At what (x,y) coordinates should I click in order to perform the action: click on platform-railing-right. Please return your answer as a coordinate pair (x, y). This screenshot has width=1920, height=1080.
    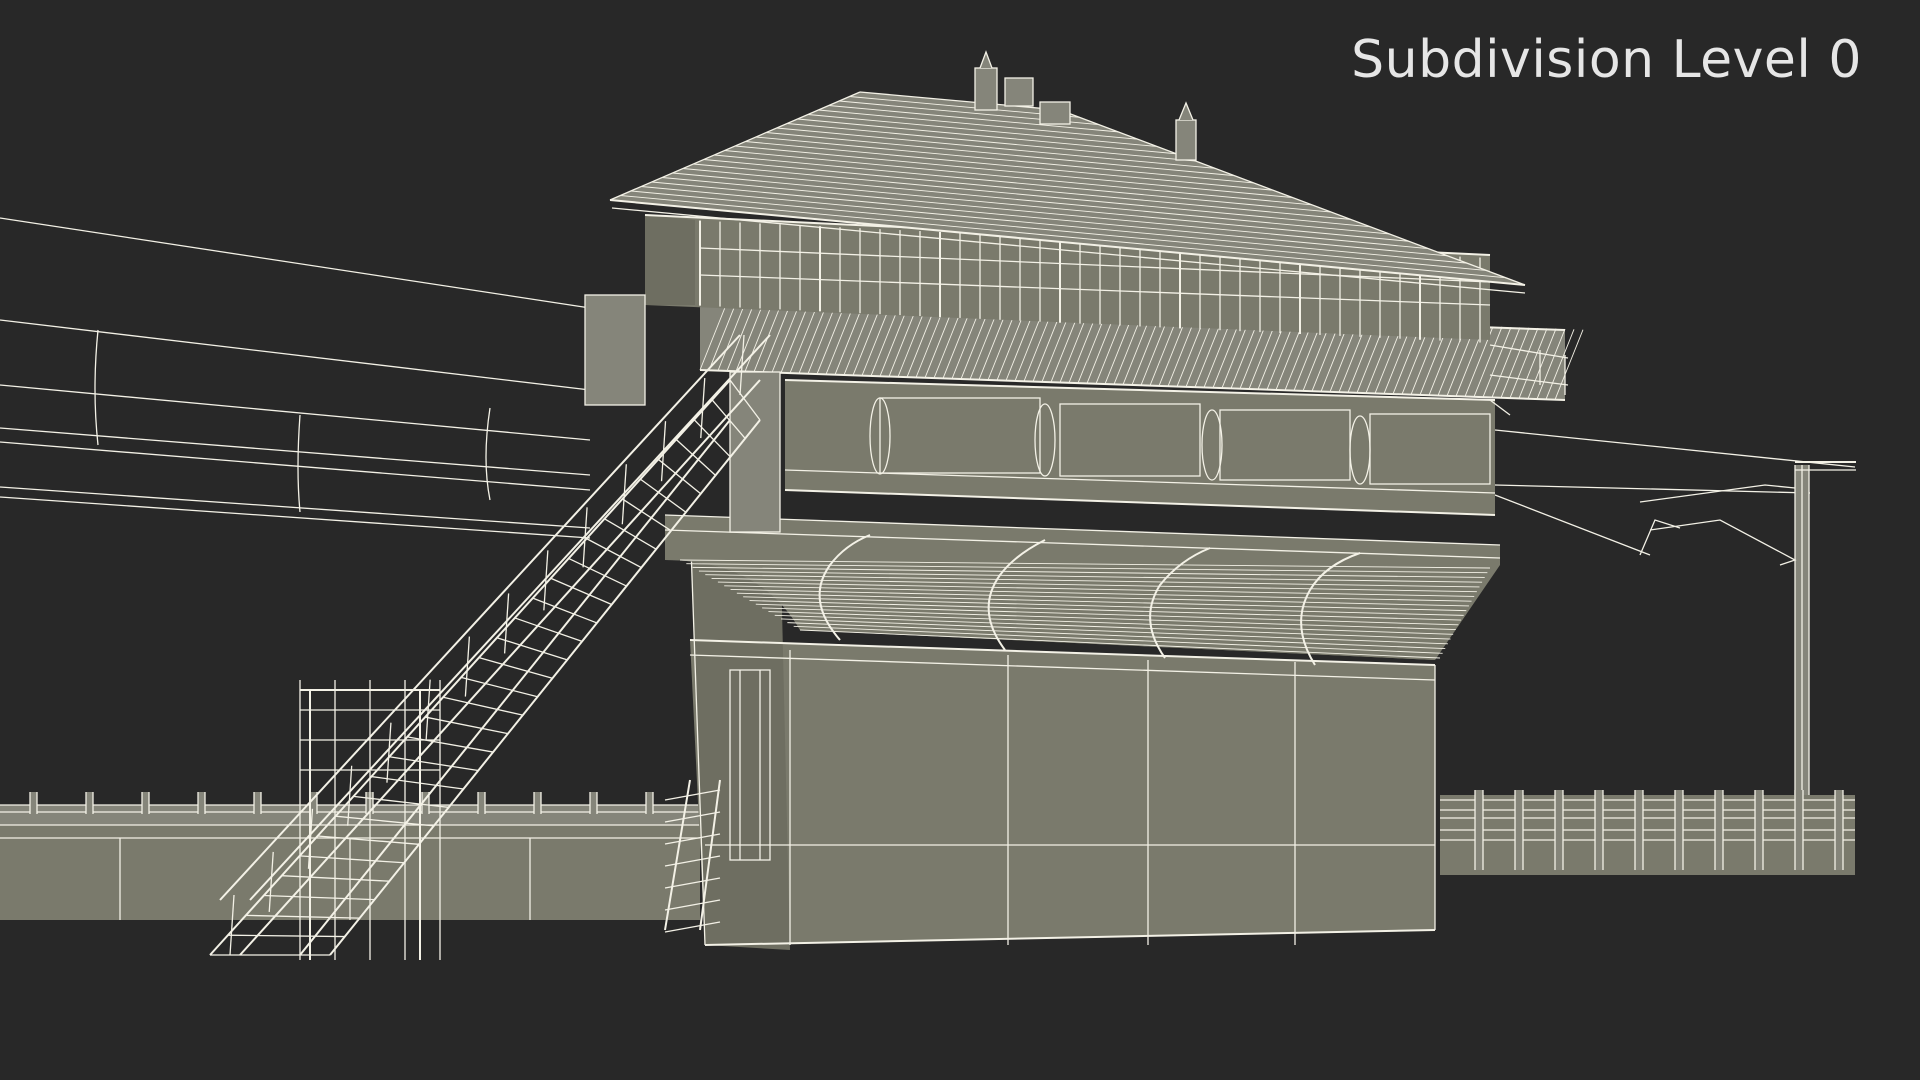
    Looking at the image, I should click on (1647, 835).